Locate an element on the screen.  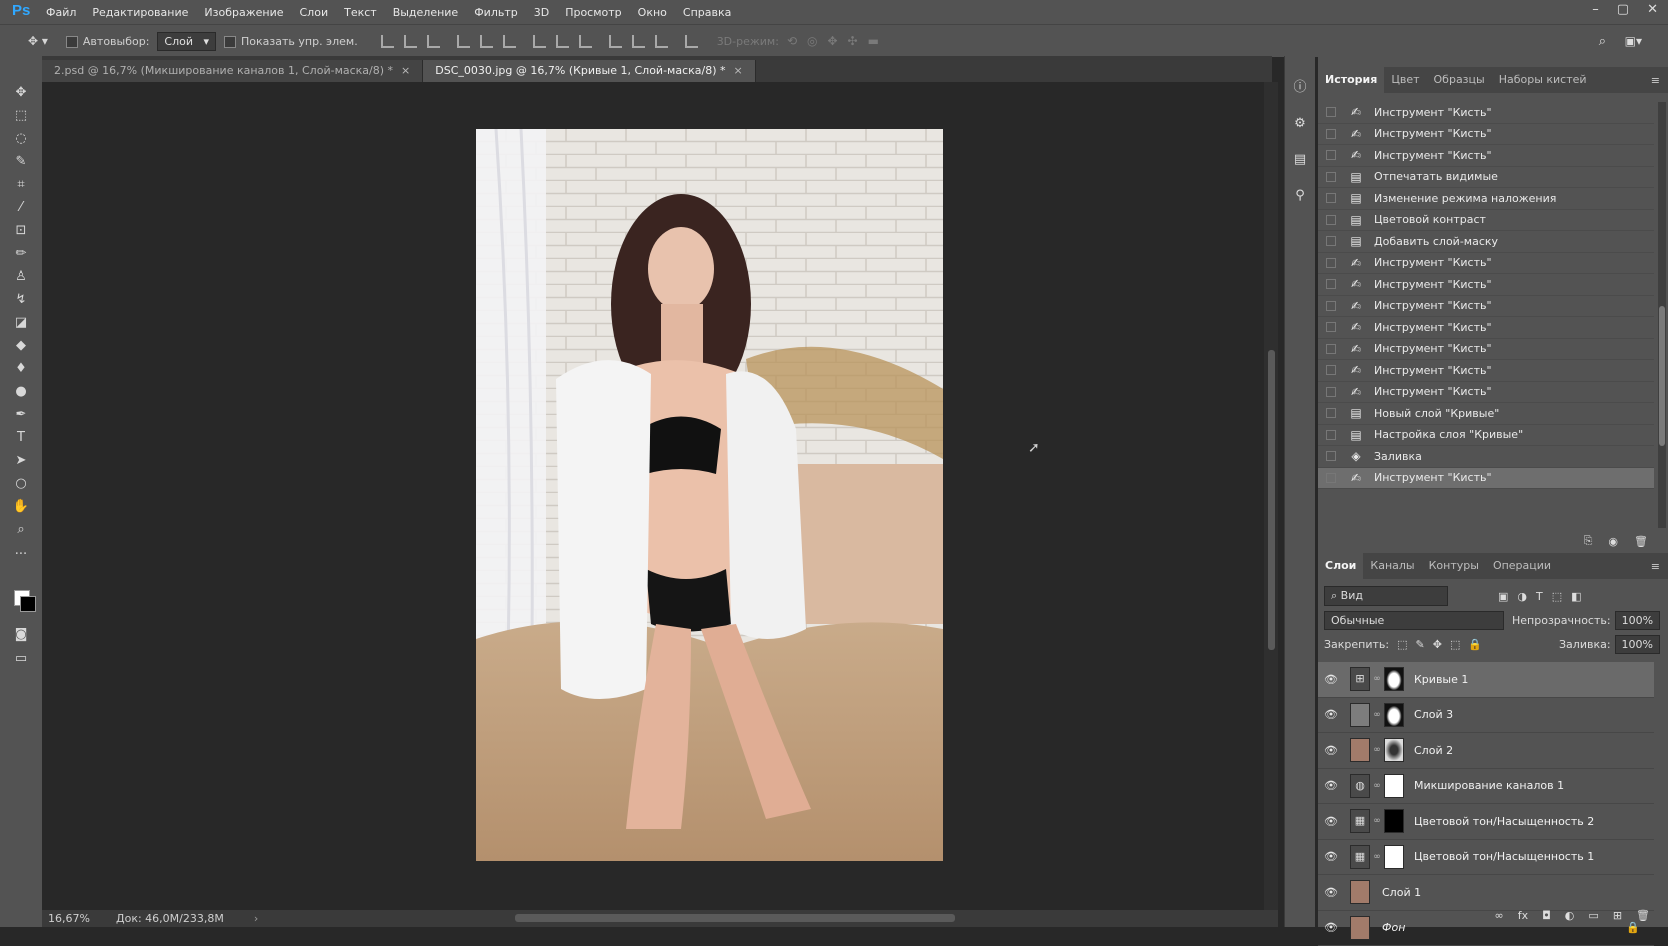
fill-field: 100% is located at coordinates (1637, 644).